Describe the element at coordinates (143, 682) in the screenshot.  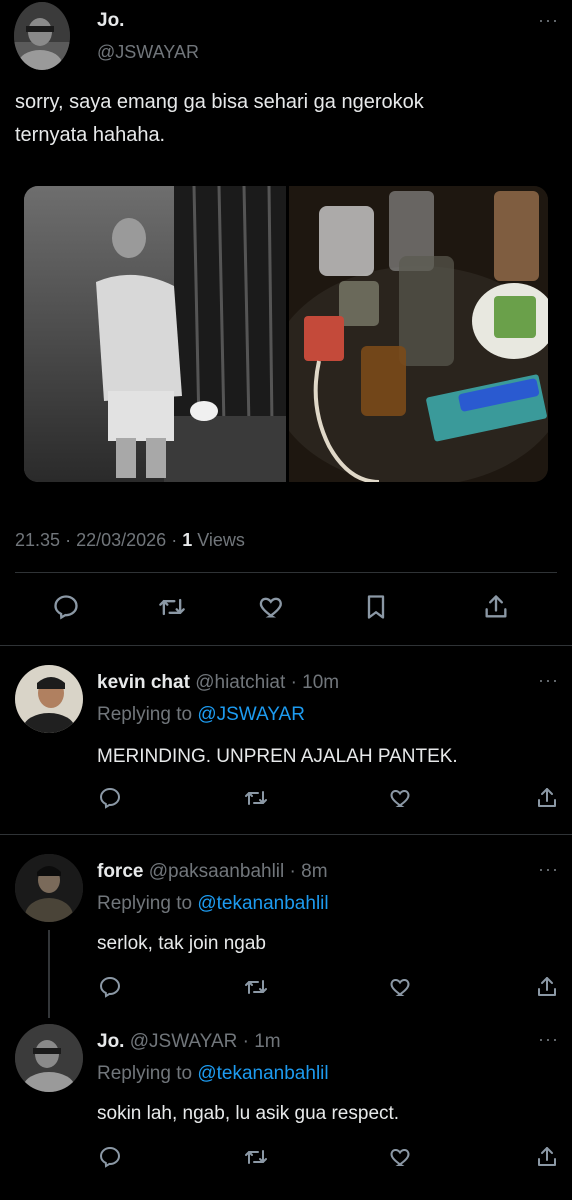
I see `author-name: kevin chat` at that location.